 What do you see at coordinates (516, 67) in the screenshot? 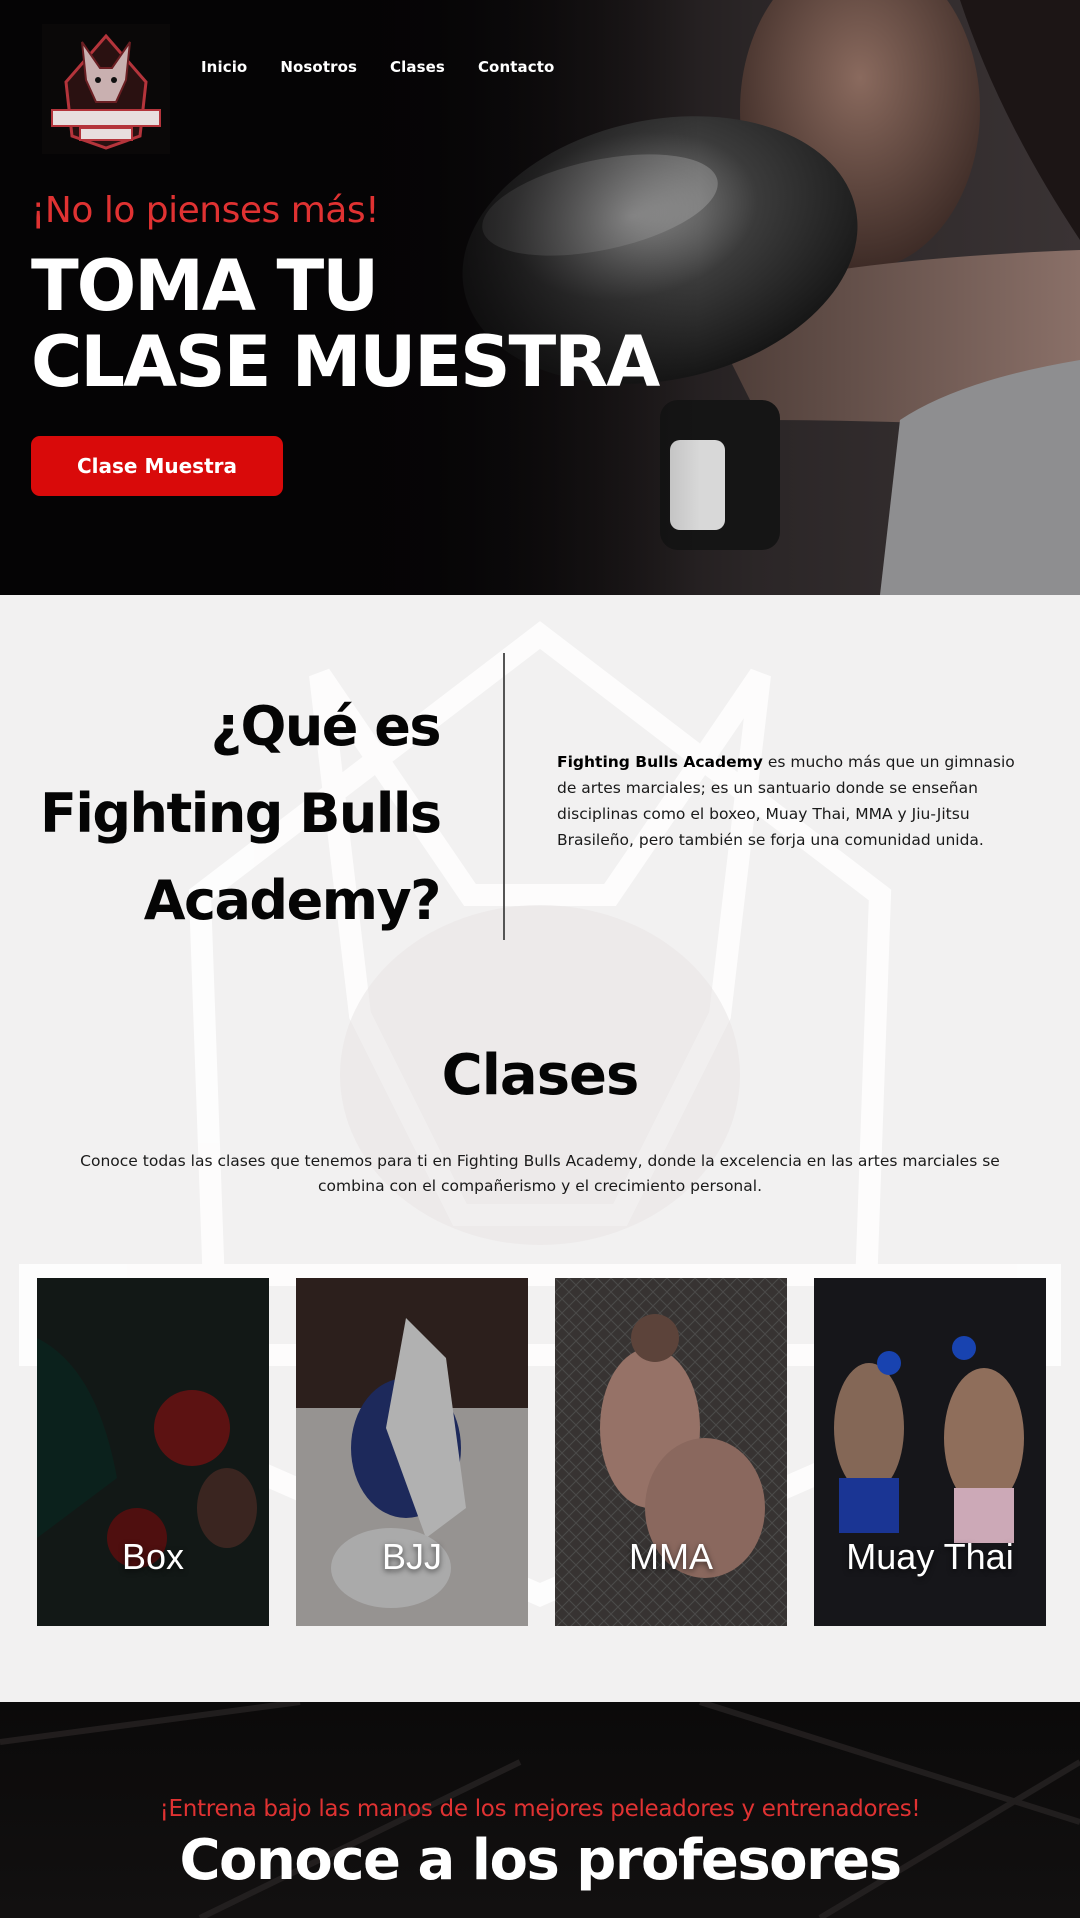
I see `nav-item-contacto: Contacto` at bounding box center [516, 67].